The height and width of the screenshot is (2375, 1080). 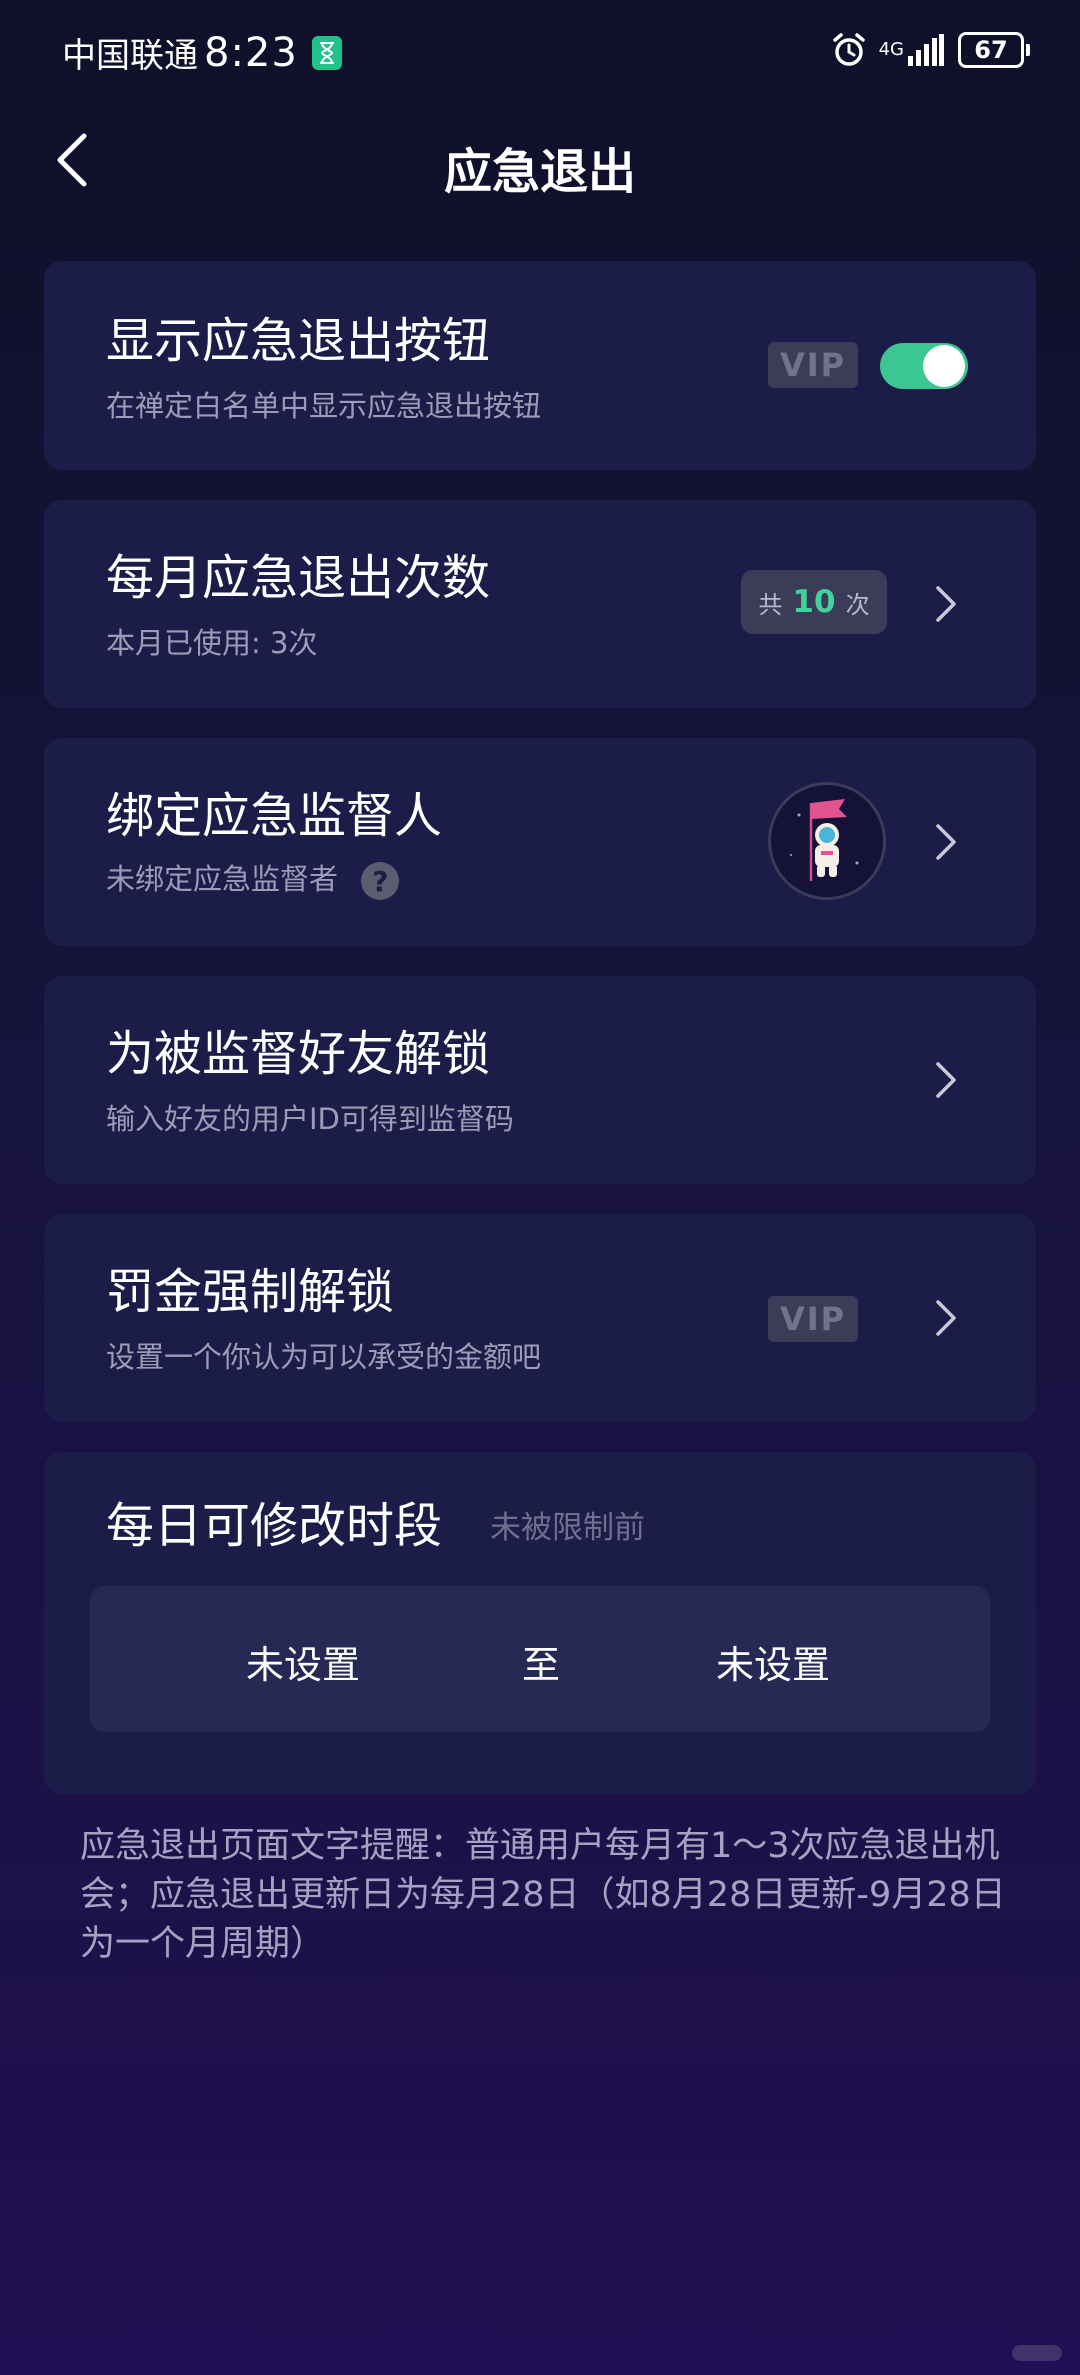 I want to click on card-title: 显示应急退出按钮, so click(x=298, y=341).